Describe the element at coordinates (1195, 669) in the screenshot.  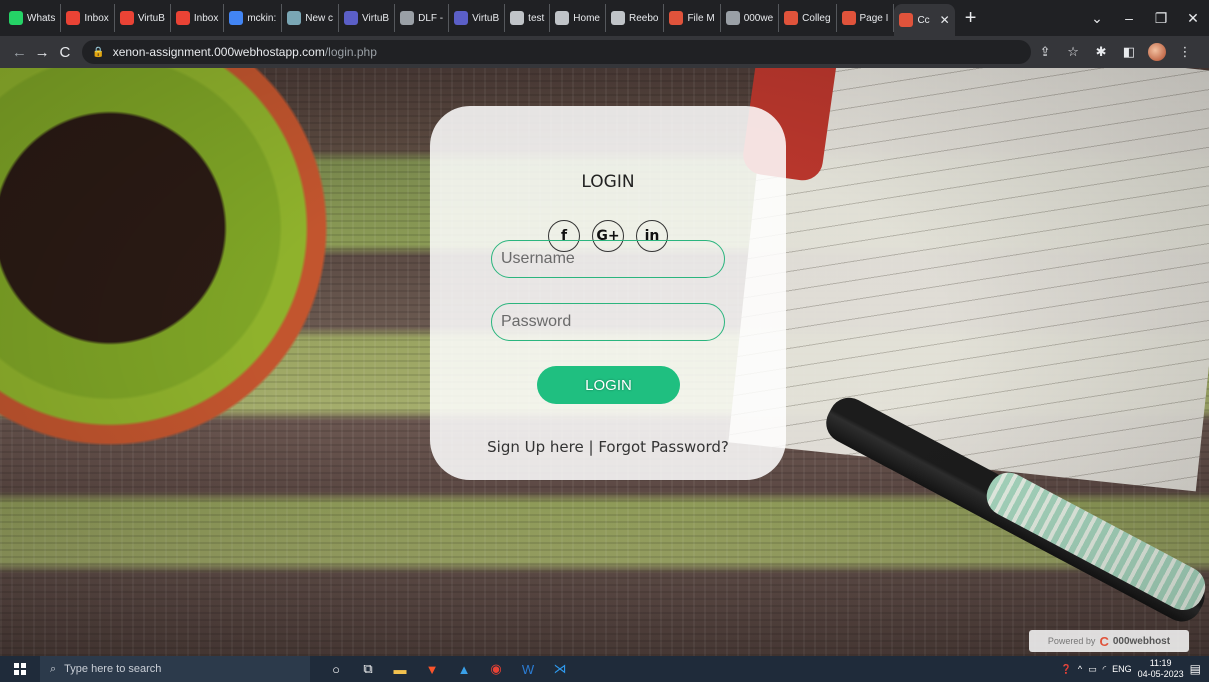
I see `notifications-icon: ▤` at that location.